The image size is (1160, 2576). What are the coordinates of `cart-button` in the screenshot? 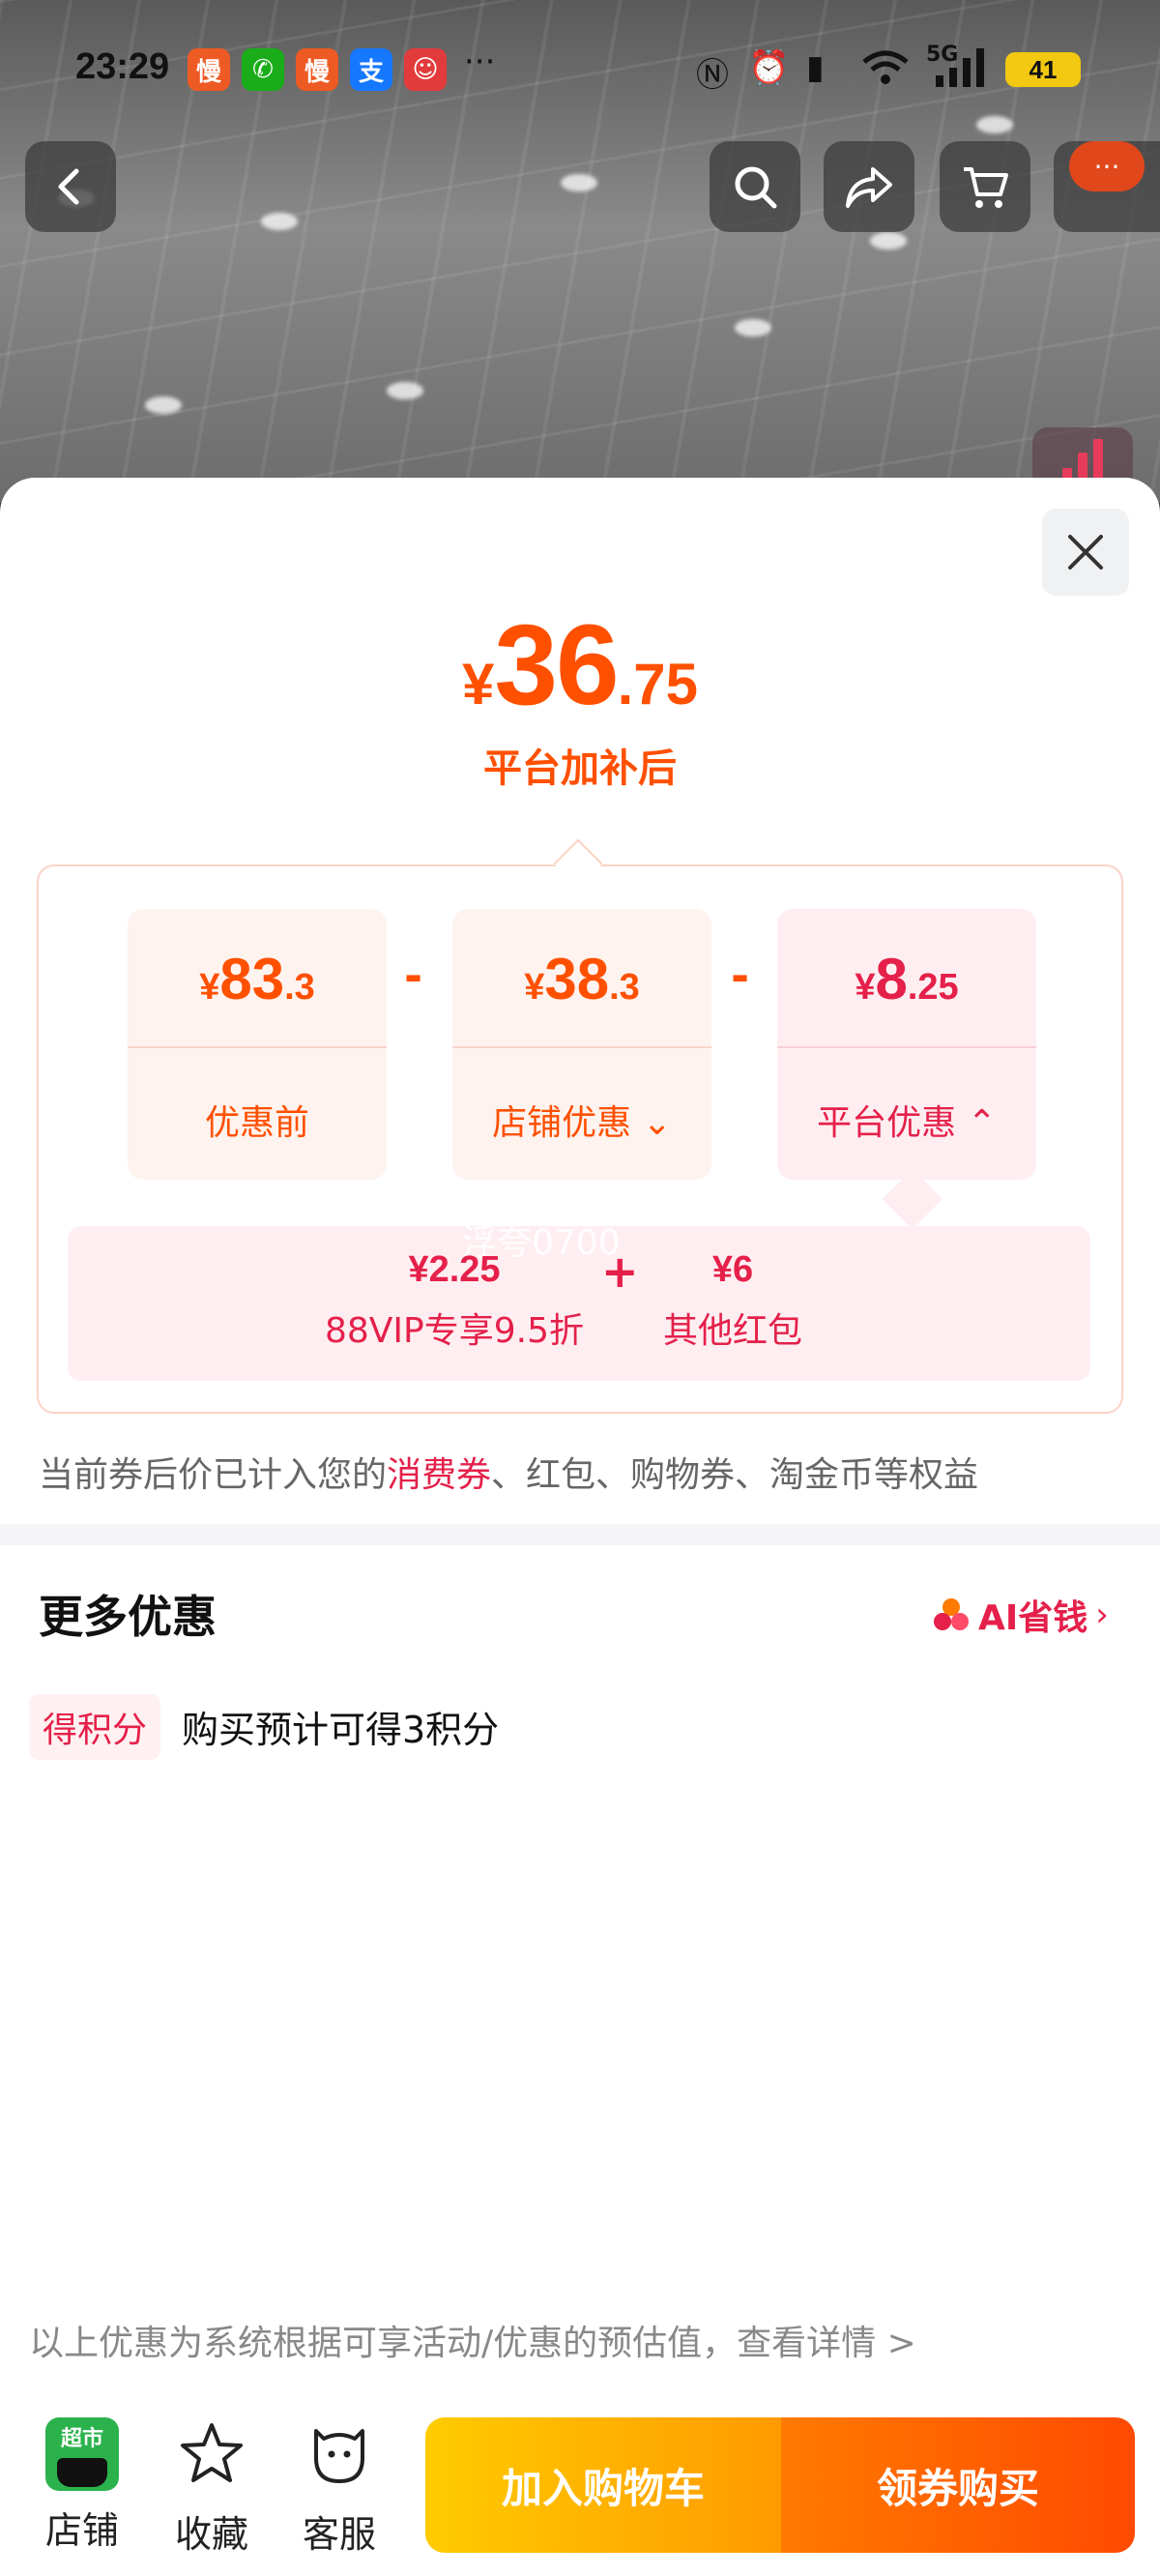 It's located at (985, 186).